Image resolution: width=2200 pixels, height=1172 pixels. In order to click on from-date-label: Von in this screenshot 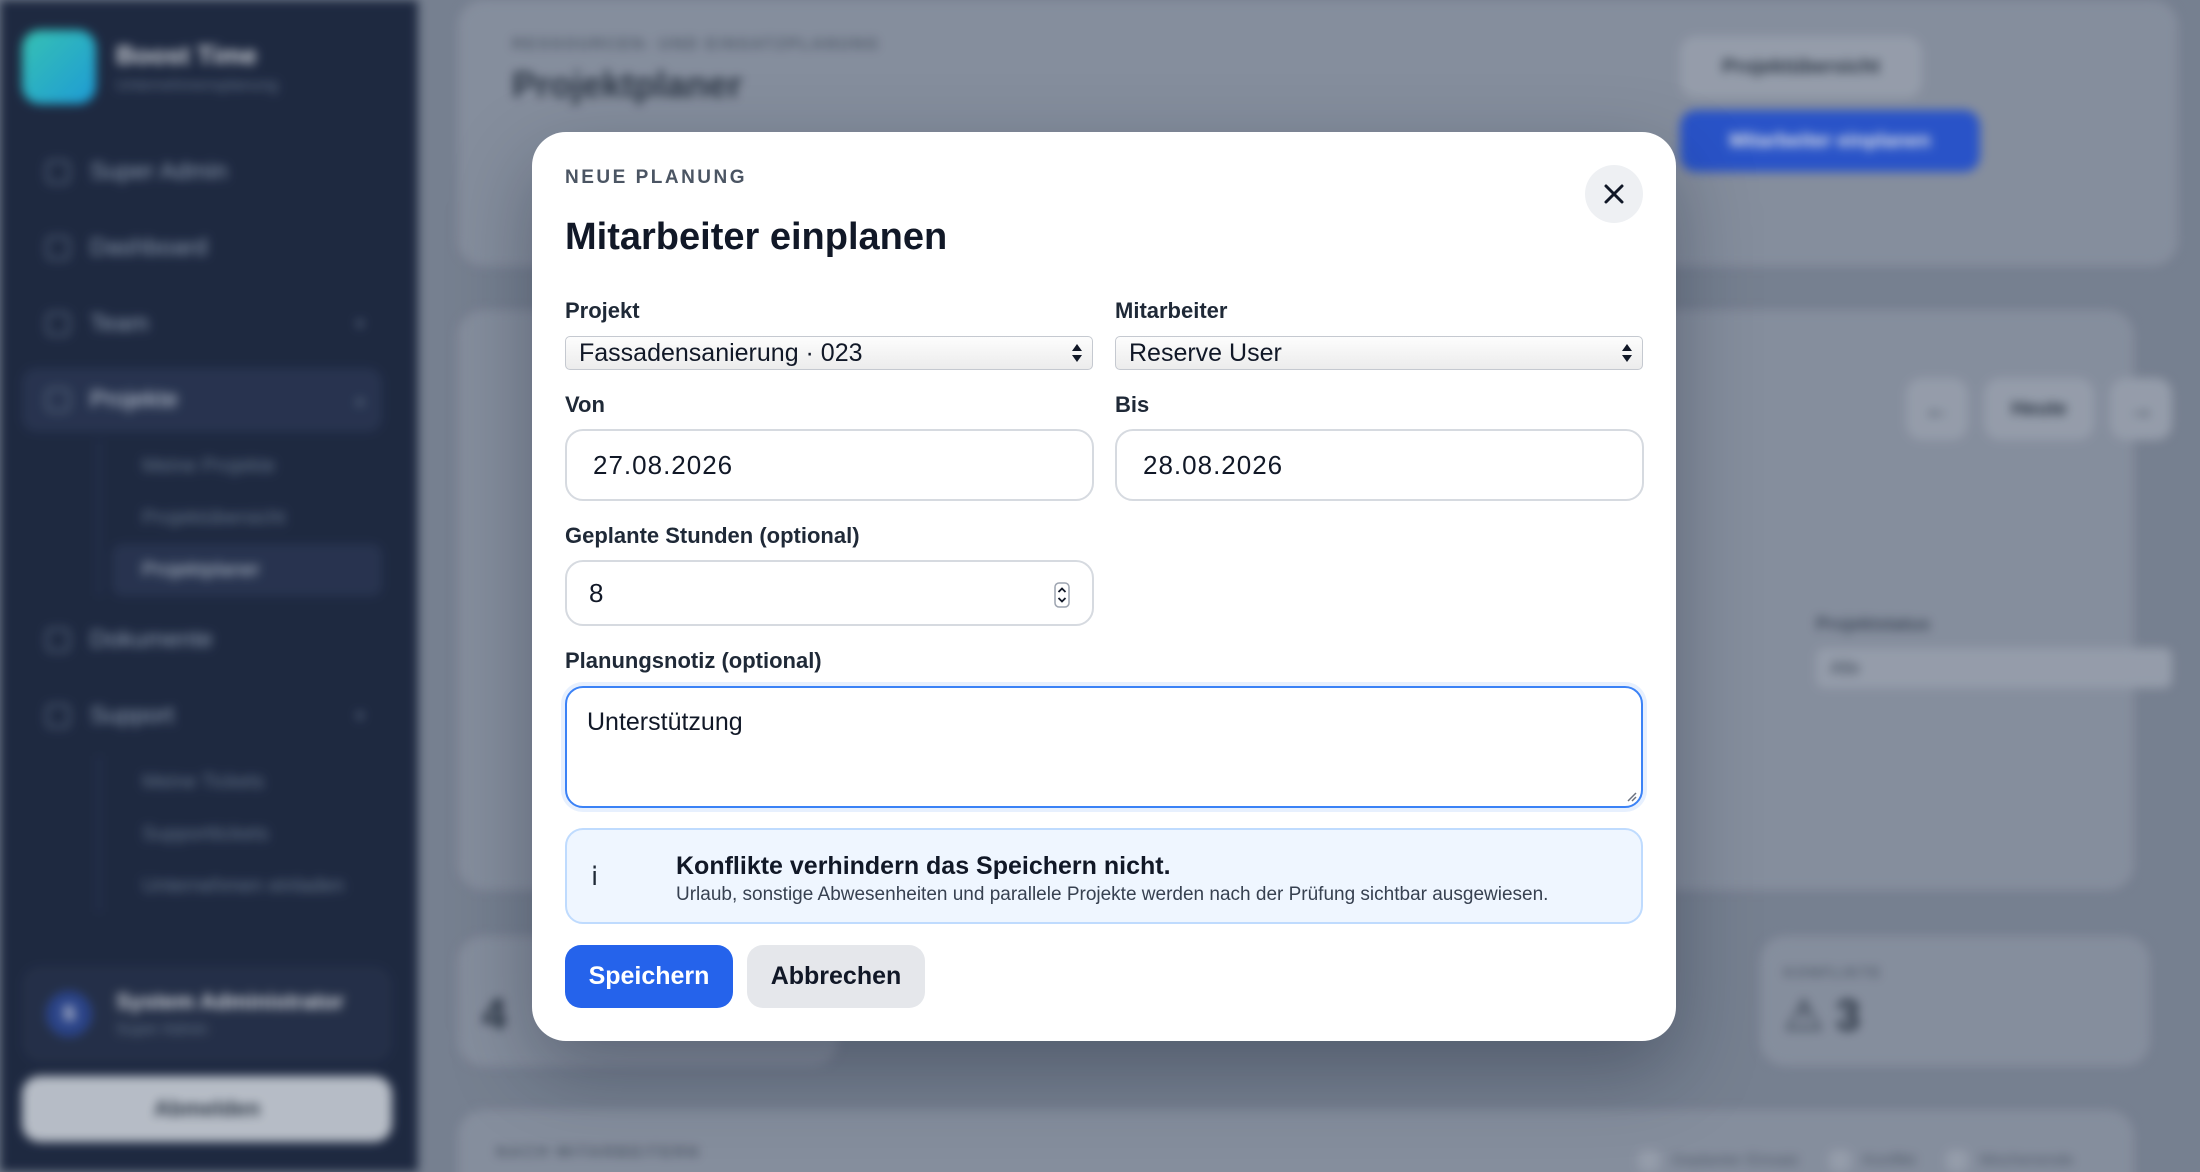, I will do `click(585, 404)`.